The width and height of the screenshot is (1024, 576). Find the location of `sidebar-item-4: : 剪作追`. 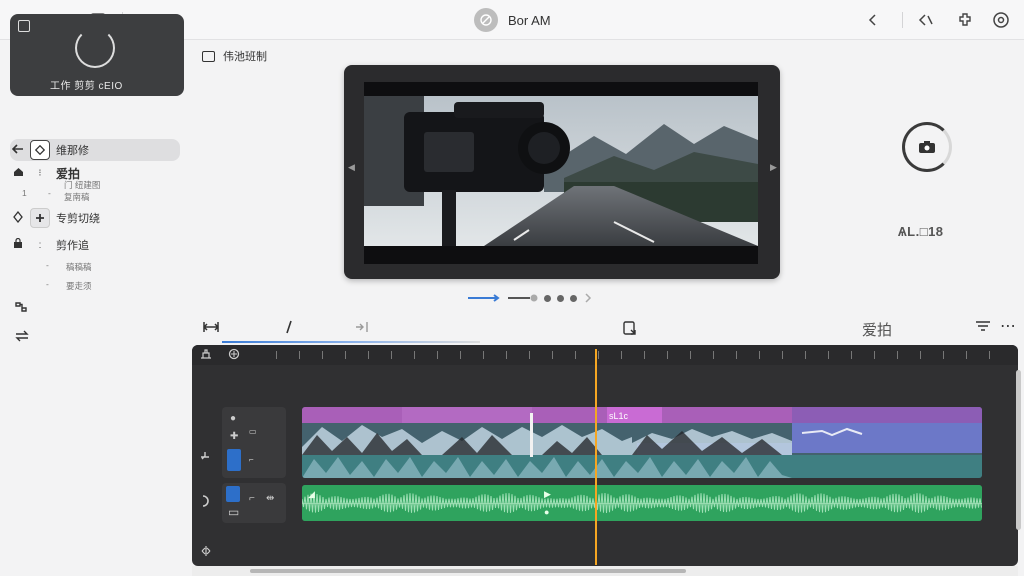

sidebar-item-4: : 剪作追 is located at coordinates (49, 245).